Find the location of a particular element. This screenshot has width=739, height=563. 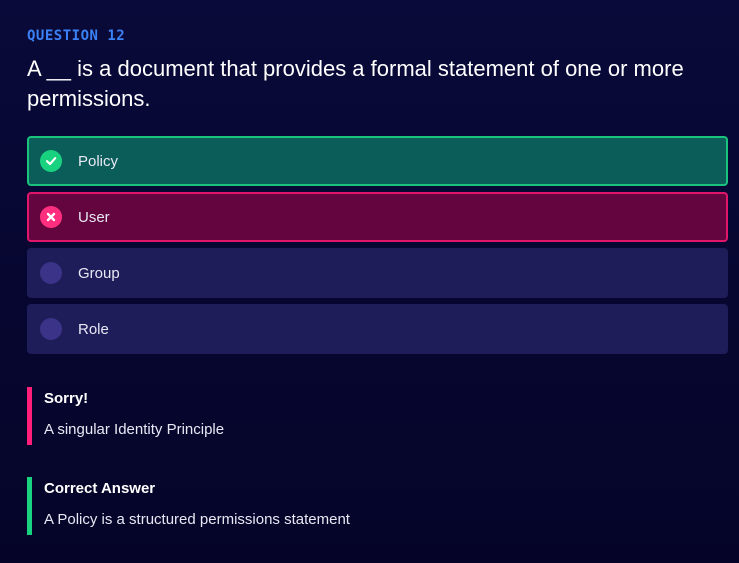

option-label: Role is located at coordinates (93, 329).